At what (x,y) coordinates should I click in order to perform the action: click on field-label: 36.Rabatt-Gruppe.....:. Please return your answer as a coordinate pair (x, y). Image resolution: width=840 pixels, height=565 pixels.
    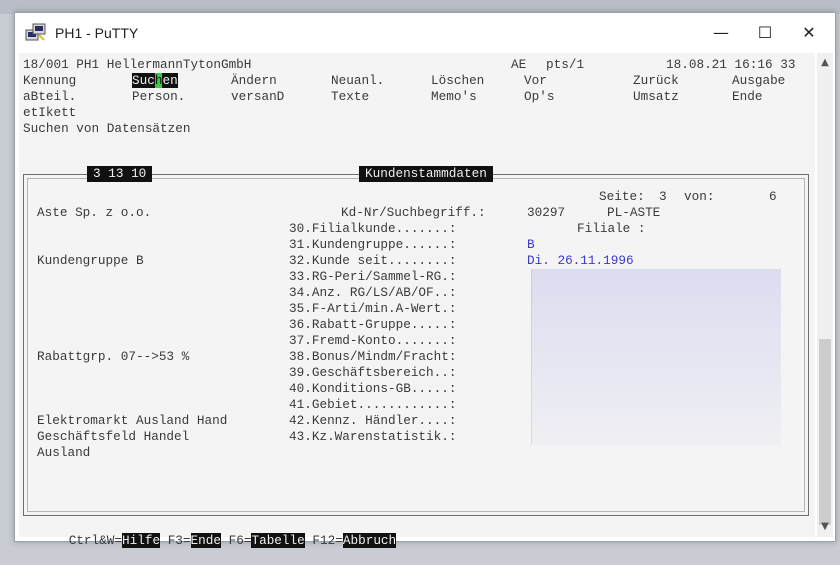
    Looking at the image, I should click on (373, 324).